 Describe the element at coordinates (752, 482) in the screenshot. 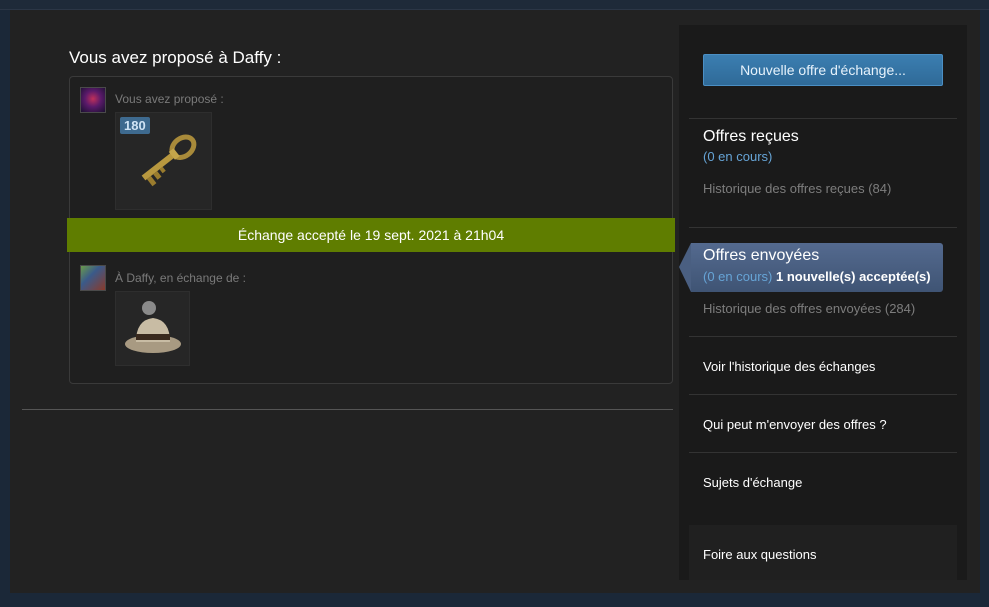

I see `trade-topics-link: Sujets d'échange` at that location.